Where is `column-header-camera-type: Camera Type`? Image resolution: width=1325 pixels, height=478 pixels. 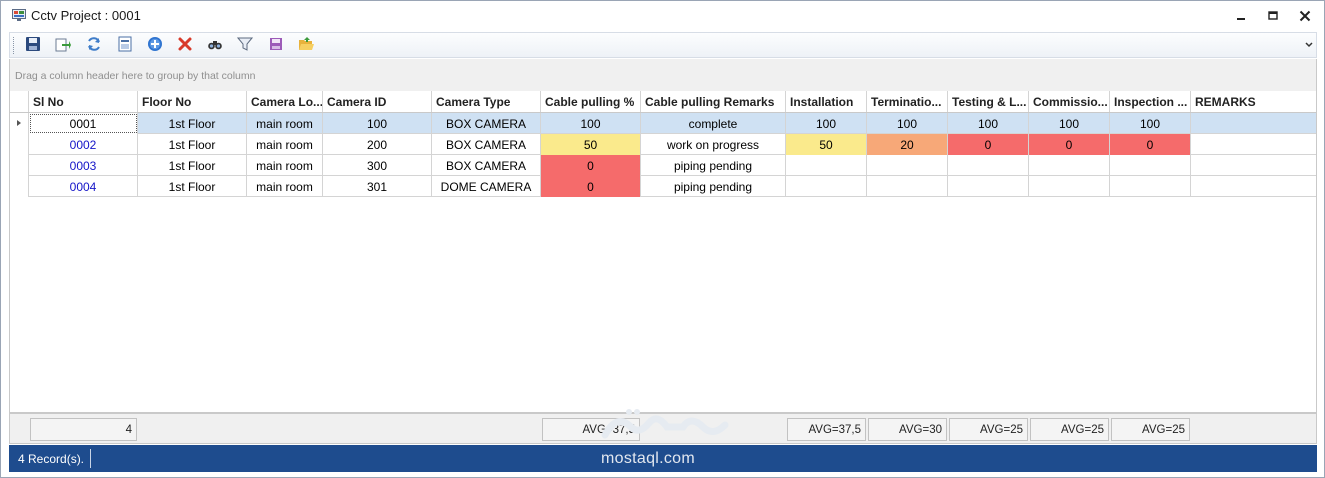 column-header-camera-type: Camera Type is located at coordinates (486, 101).